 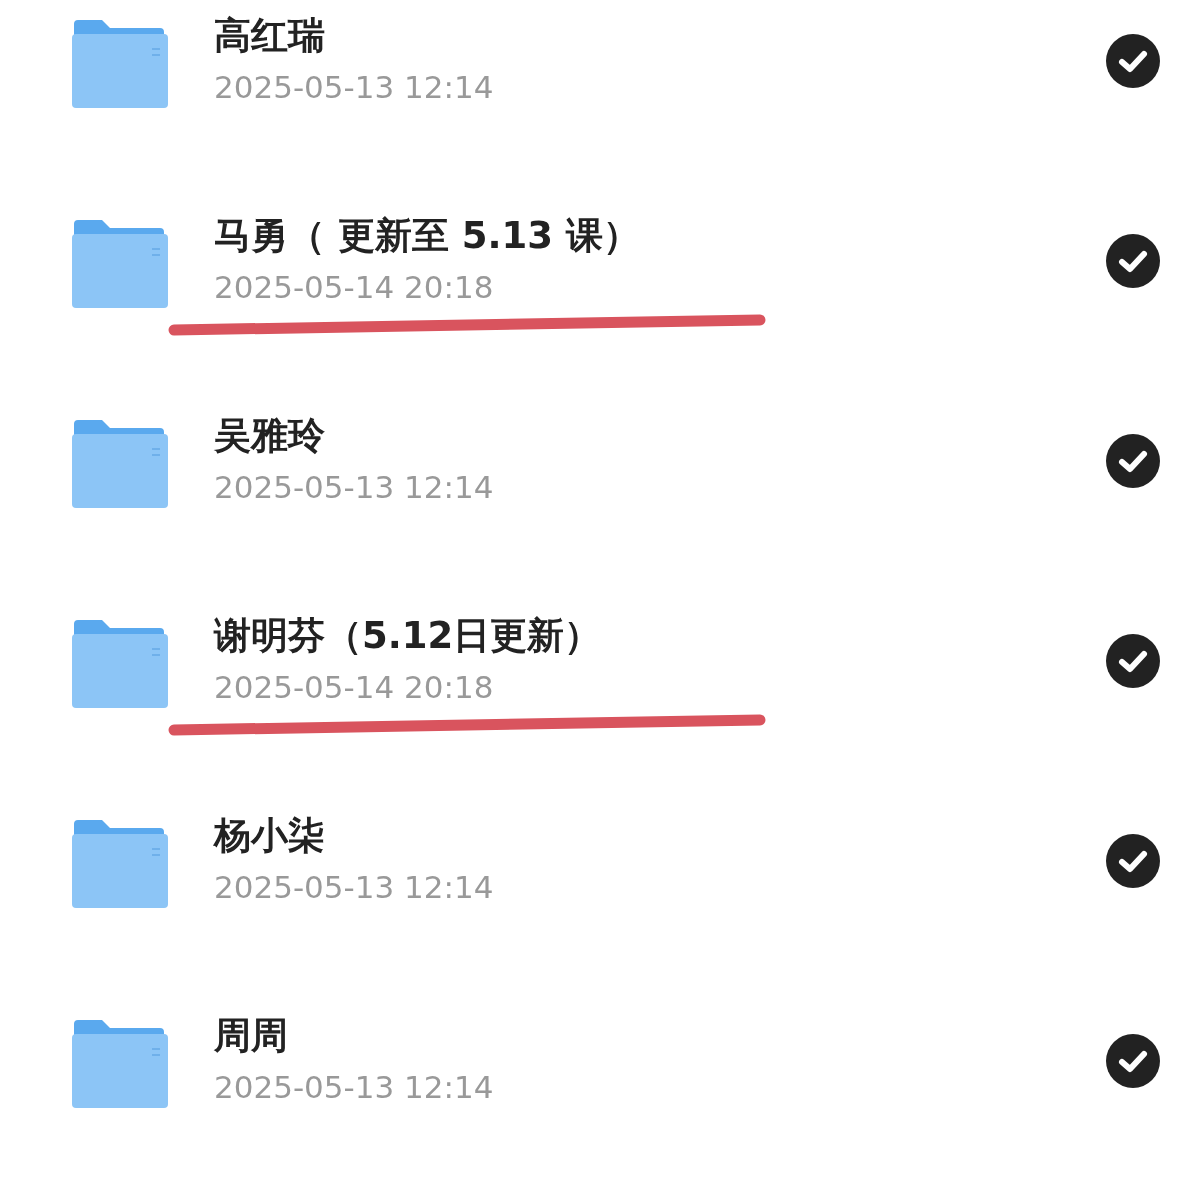 What do you see at coordinates (408, 636) in the screenshot?
I see `folder-name: 谢明芬（5.12日更新）` at bounding box center [408, 636].